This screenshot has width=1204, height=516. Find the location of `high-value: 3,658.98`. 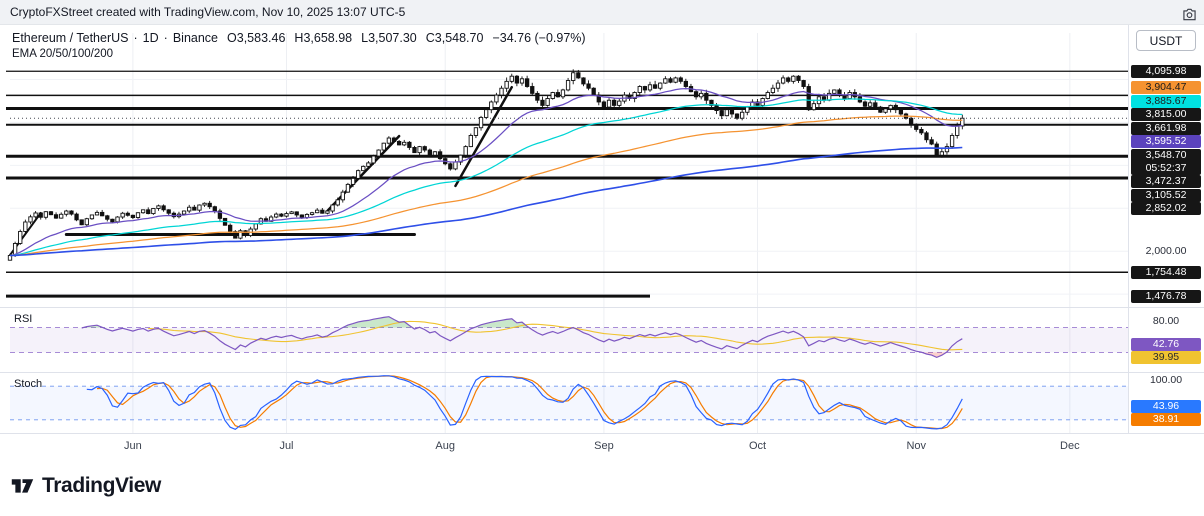

high-value: 3,658.98 is located at coordinates (328, 38).